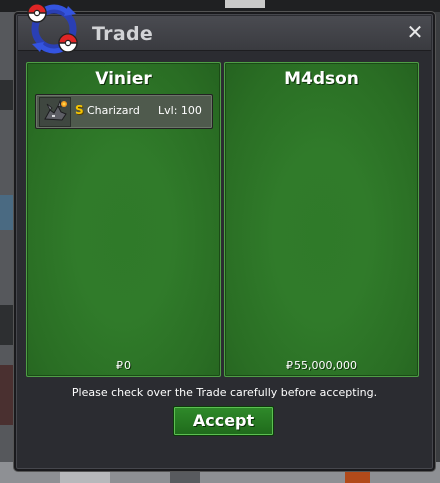 This screenshot has width=440, height=483. I want to click on money-offer: ₽0, so click(123, 365).